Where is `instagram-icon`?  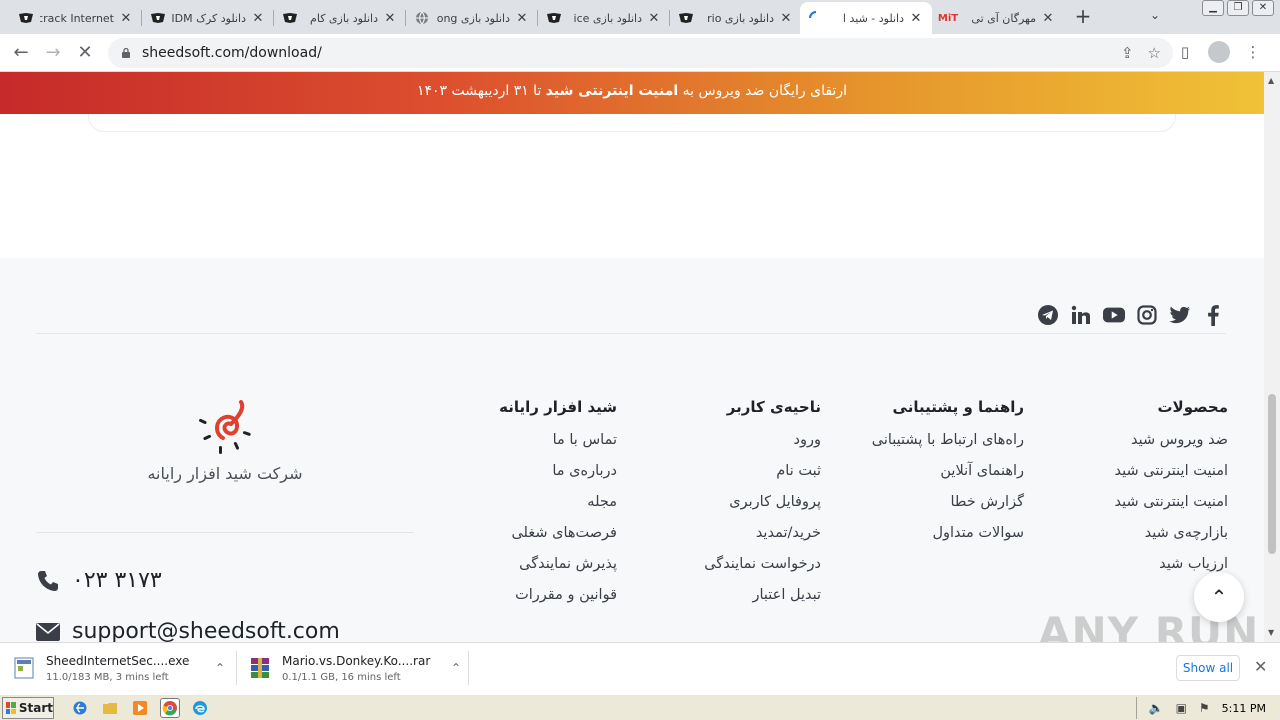 instagram-icon is located at coordinates (1147, 315).